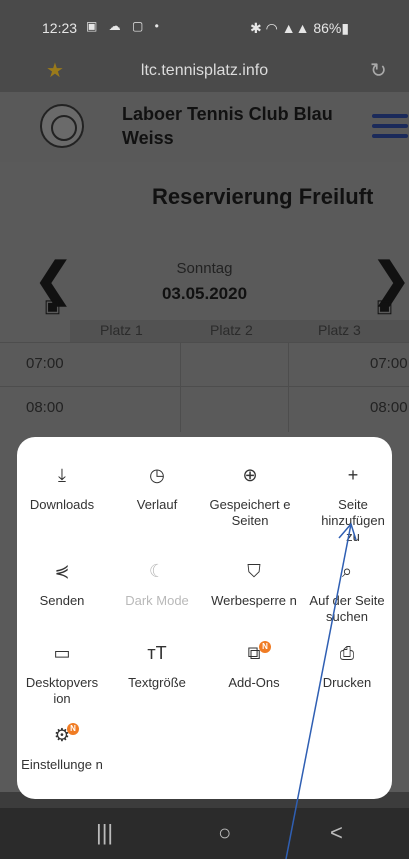 Image resolution: width=409 pixels, height=859 pixels. Describe the element at coordinates (62, 585) in the screenshot. I see `menu-item-share: ⋞ Senden` at that location.